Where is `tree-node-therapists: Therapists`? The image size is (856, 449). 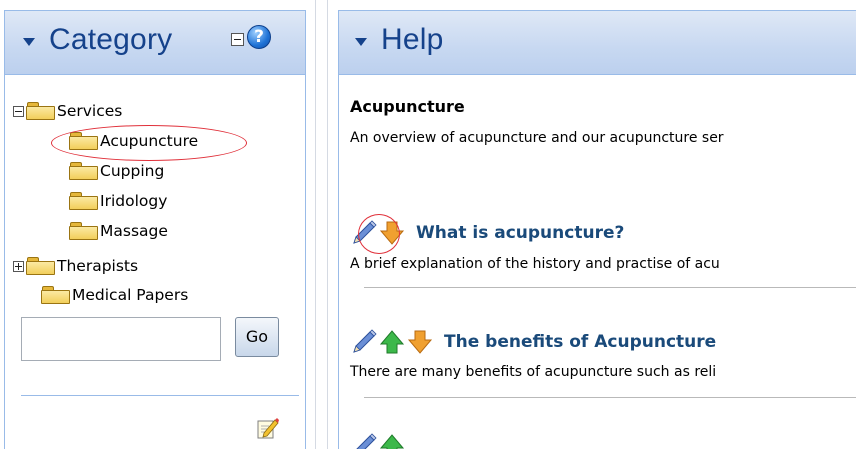 tree-node-therapists: Therapists is located at coordinates (75, 266).